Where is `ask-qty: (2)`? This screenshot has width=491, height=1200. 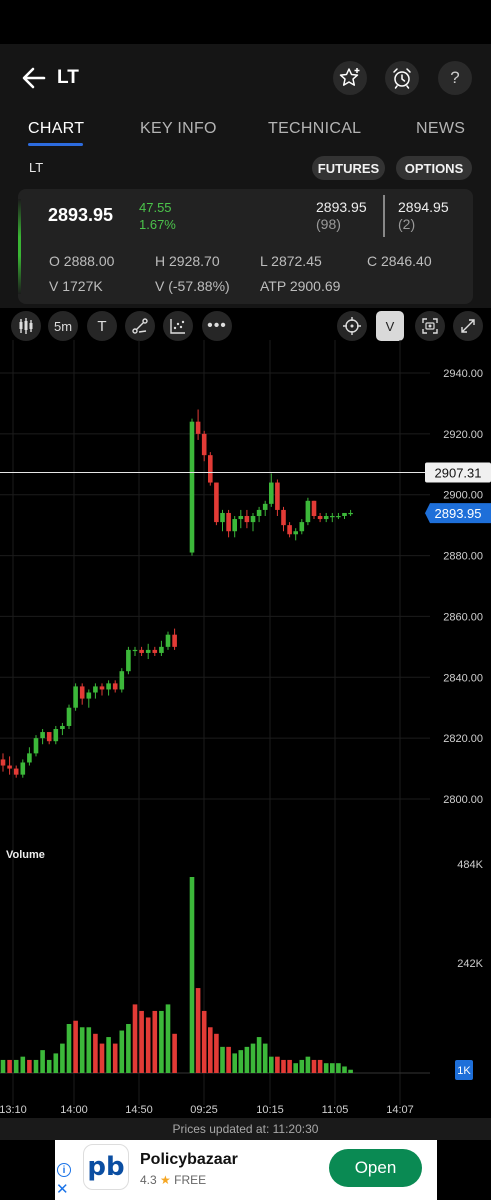
ask-qty: (2) is located at coordinates (407, 224).